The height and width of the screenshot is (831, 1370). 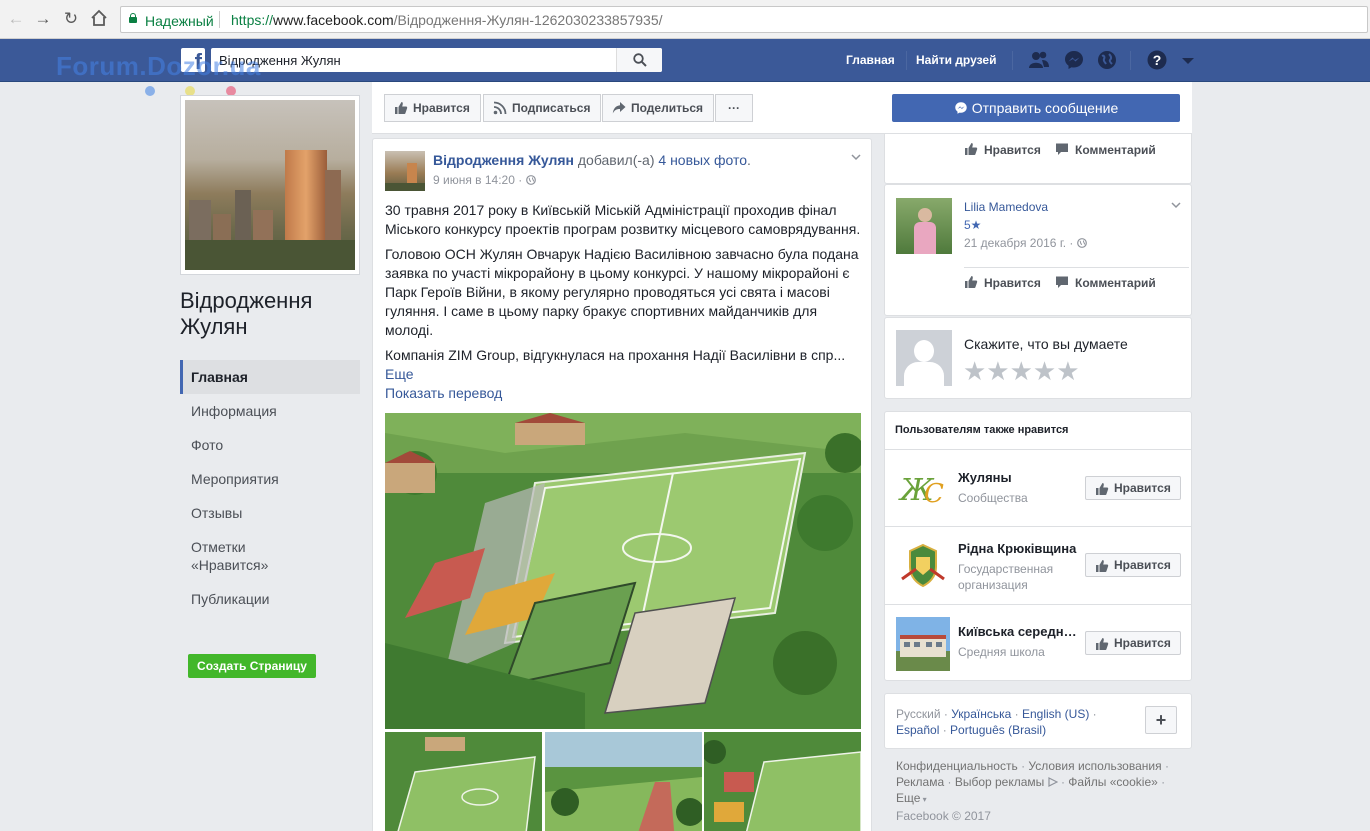 What do you see at coordinates (99, 19) in the screenshot?
I see `home-icon` at bounding box center [99, 19].